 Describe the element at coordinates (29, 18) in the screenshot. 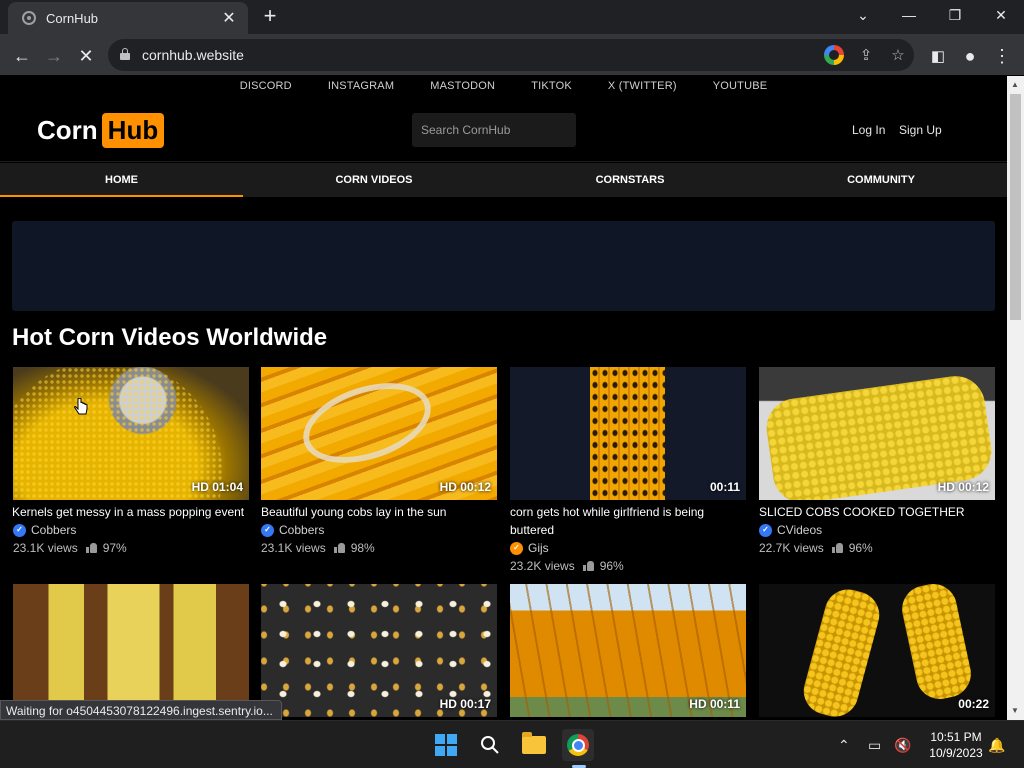

I see `loading-favicon-icon` at that location.